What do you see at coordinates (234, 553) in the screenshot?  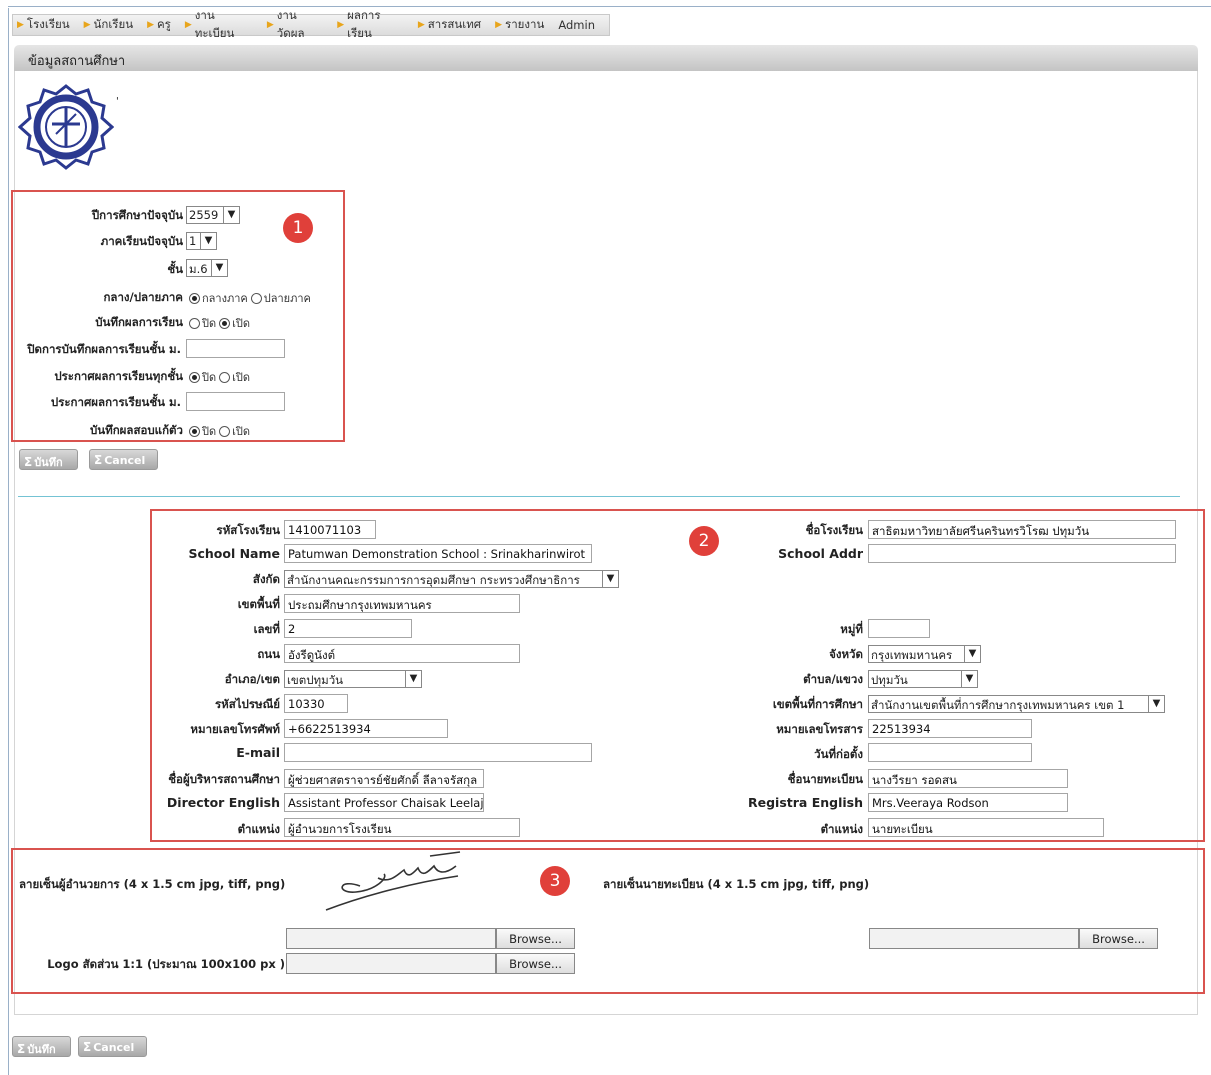 I see `school-name-en-label: School Name` at bounding box center [234, 553].